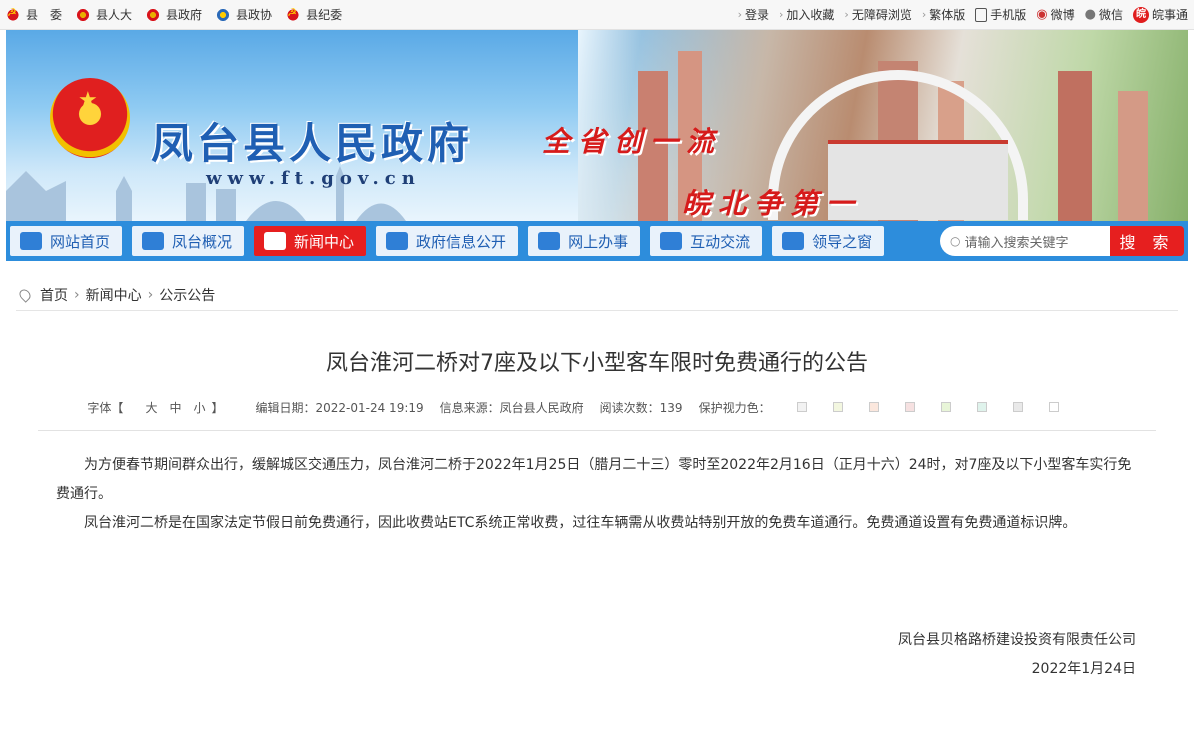 The height and width of the screenshot is (753, 1194). I want to click on nav-leaders: 领导之窗, so click(828, 241).